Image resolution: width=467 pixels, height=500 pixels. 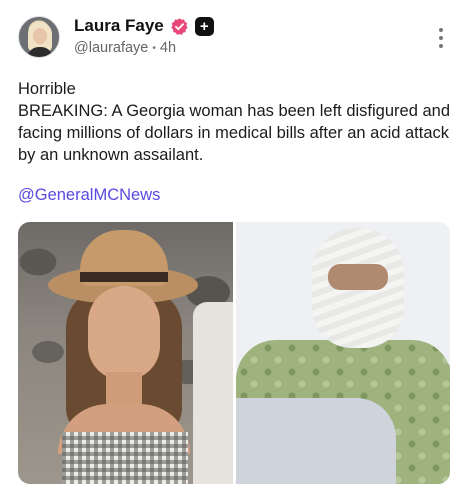 I want to click on more-options-icon, so click(x=441, y=38).